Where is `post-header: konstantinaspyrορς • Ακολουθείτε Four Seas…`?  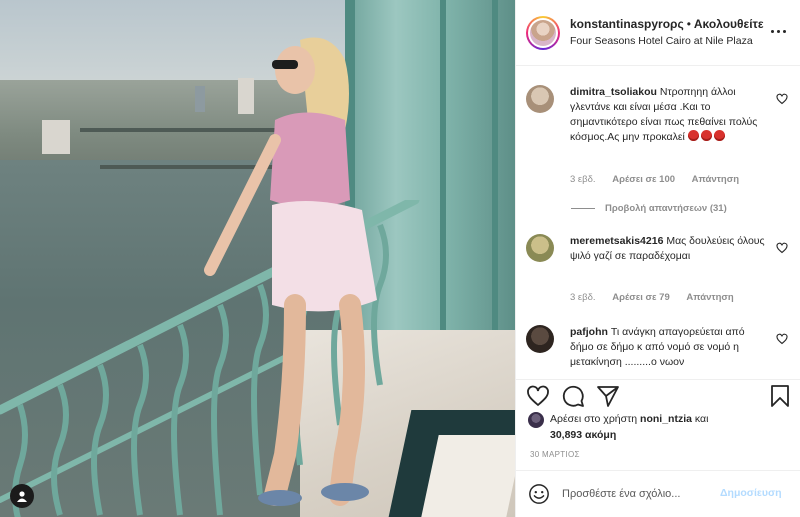 post-header: konstantinaspyrορς • Ακολουθείτε Four Seas… is located at coordinates (658, 33).